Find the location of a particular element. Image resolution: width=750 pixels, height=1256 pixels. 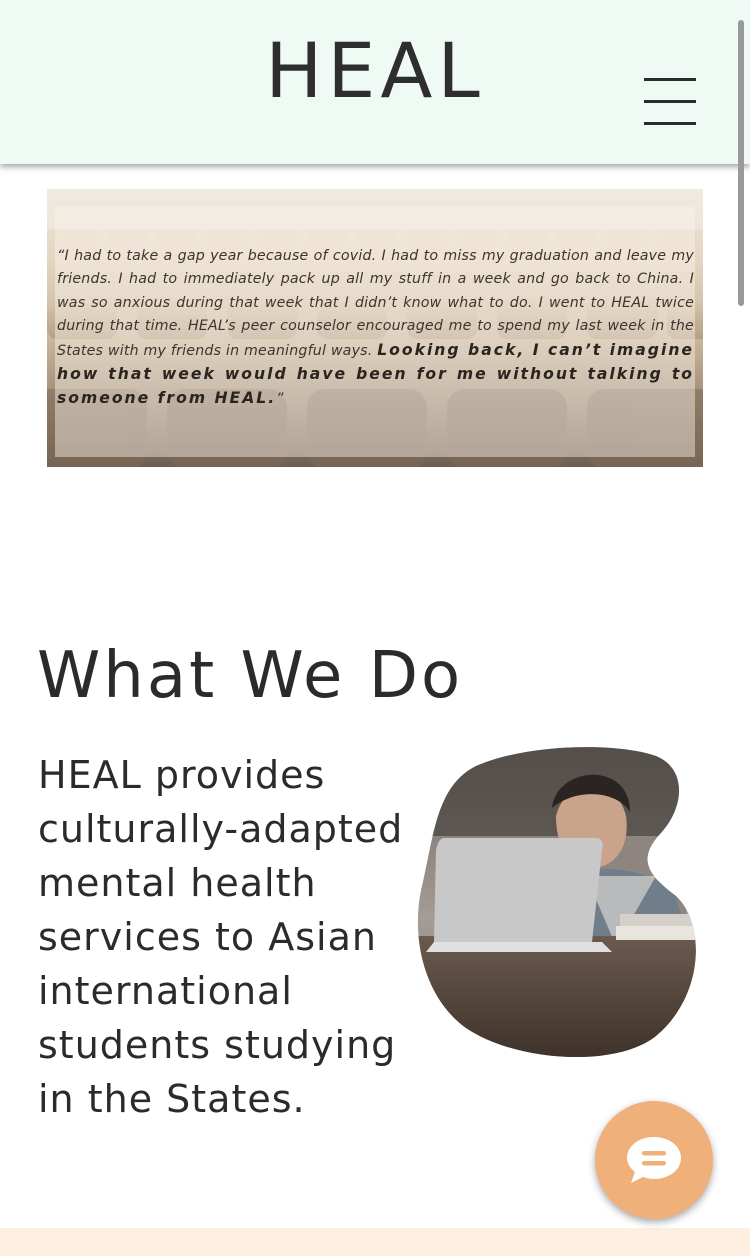

footer-band is located at coordinates (375, 1242).